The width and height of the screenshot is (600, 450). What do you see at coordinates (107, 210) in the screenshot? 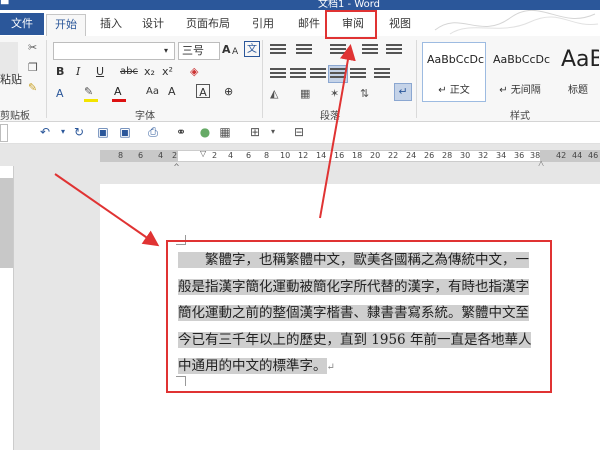
I see `arrow-to-text` at bounding box center [107, 210].